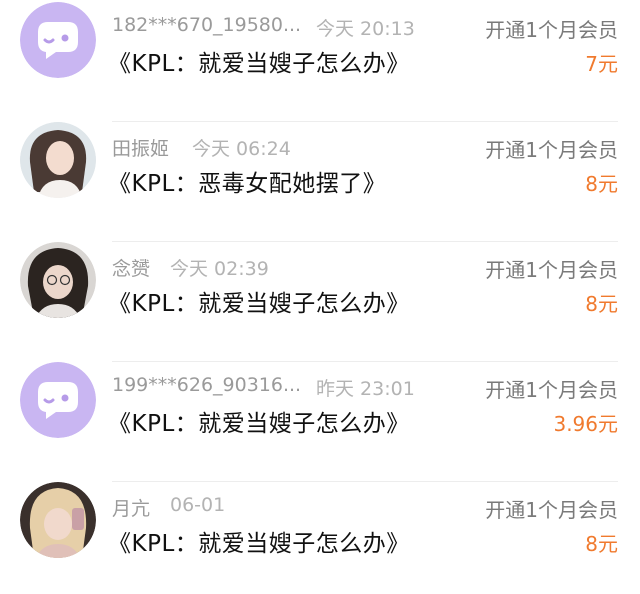 The width and height of the screenshot is (640, 594). I want to click on book-title: 《KPL：恶毒女配她摆了》, so click(247, 181).